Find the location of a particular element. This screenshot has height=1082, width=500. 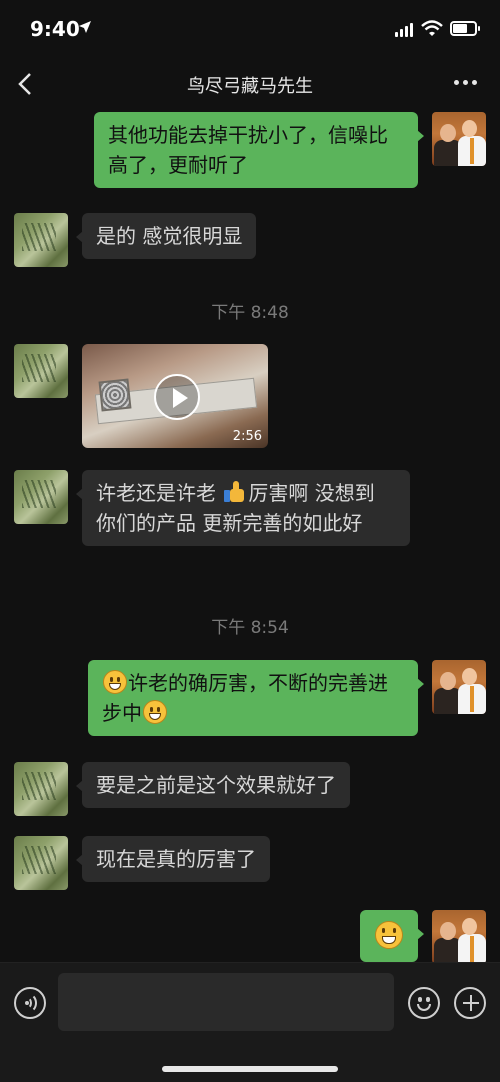

more-dots-icon is located at coordinates (466, 83).